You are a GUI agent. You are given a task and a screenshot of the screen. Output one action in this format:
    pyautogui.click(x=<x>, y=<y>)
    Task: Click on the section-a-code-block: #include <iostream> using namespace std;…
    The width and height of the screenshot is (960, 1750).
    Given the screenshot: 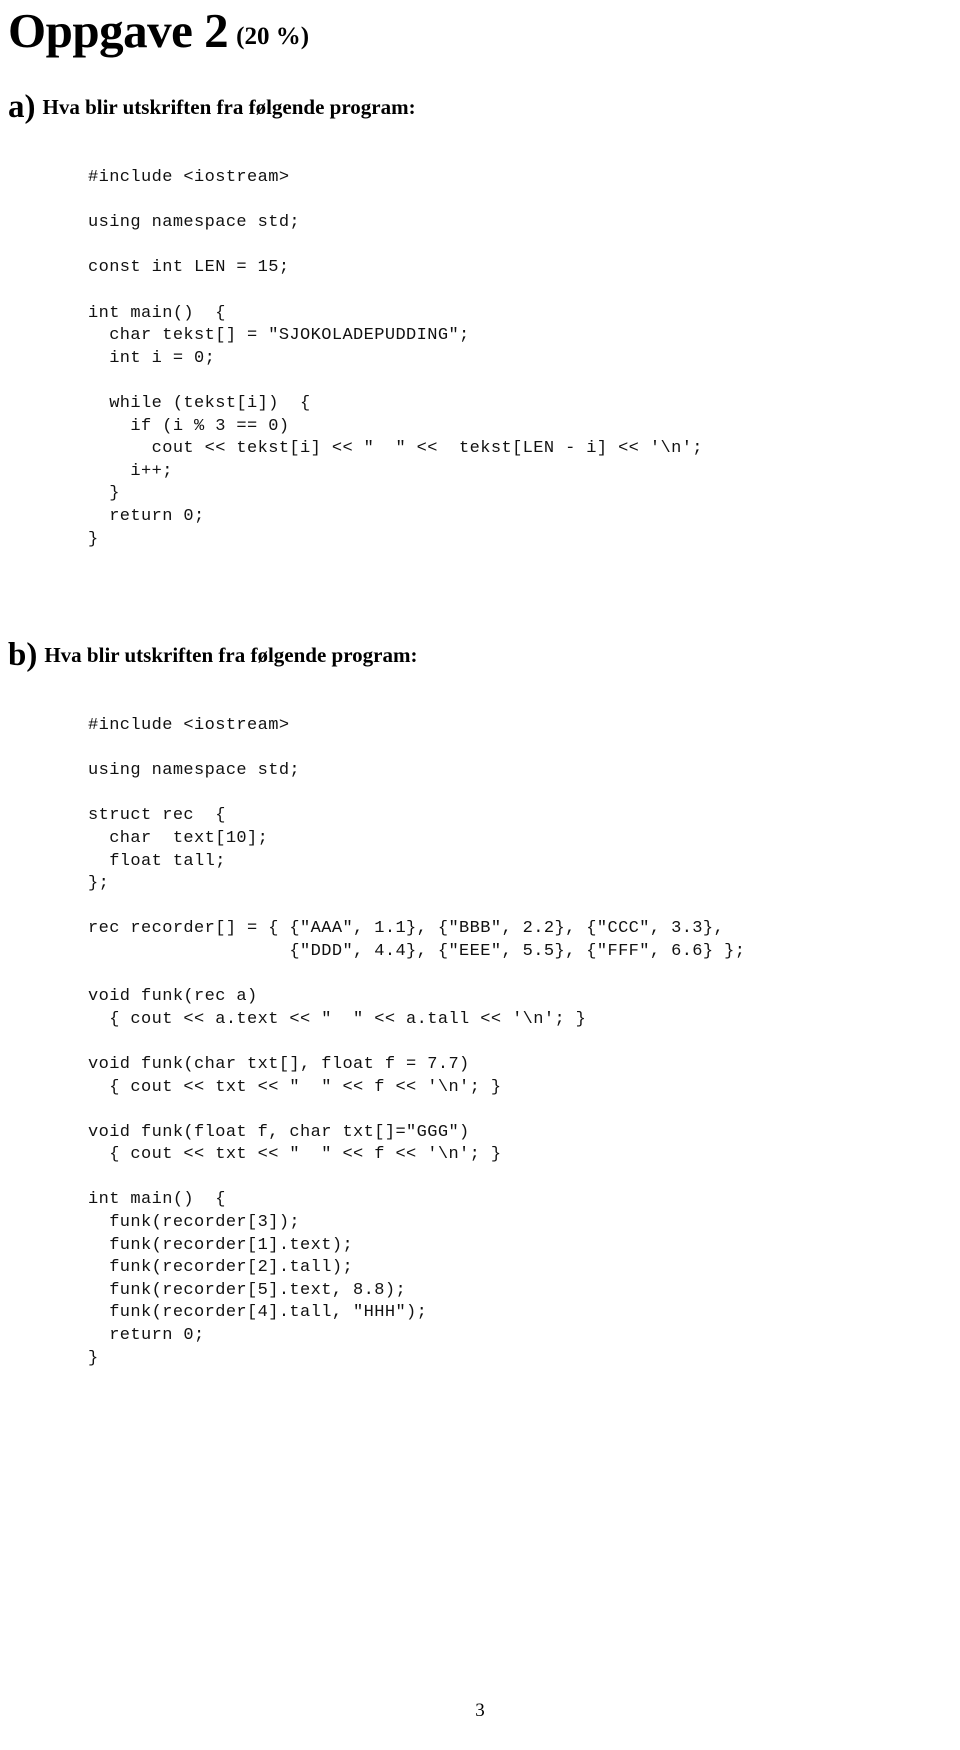 What is the action you would take?
    pyautogui.click(x=395, y=358)
    